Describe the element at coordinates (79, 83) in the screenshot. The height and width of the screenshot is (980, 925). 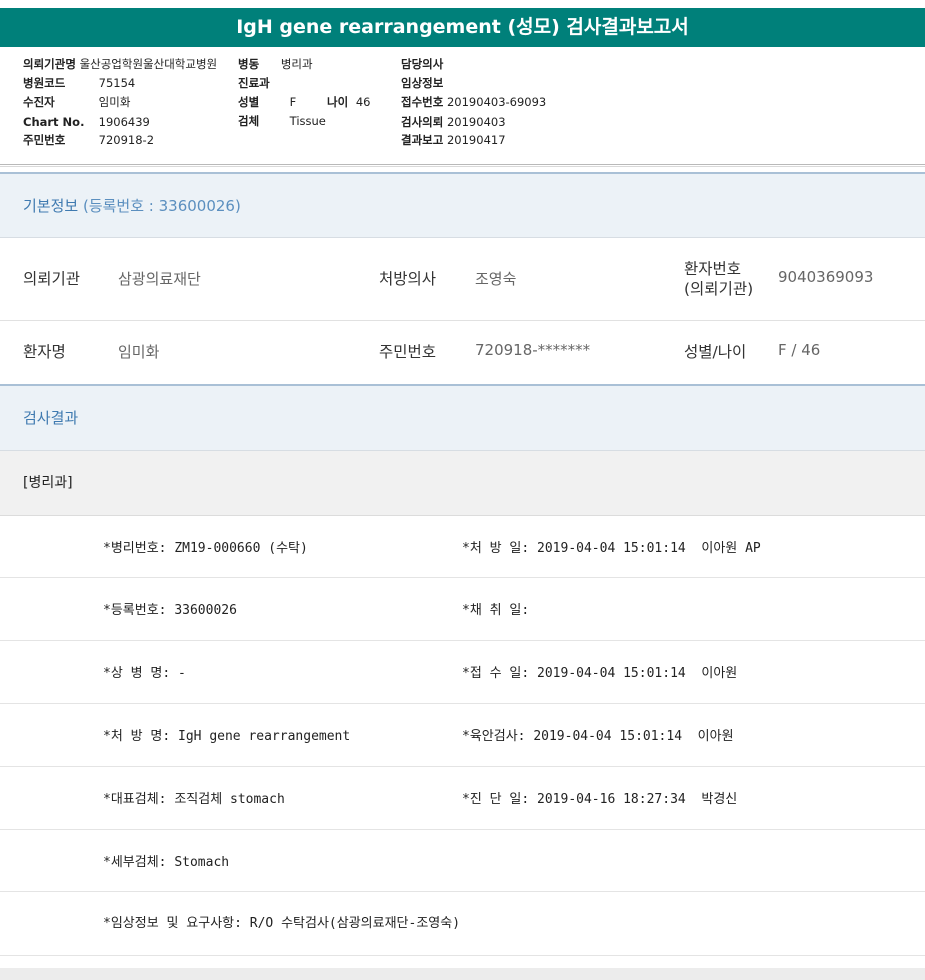
I see `header-hospital-code: 병원코드 75154` at that location.